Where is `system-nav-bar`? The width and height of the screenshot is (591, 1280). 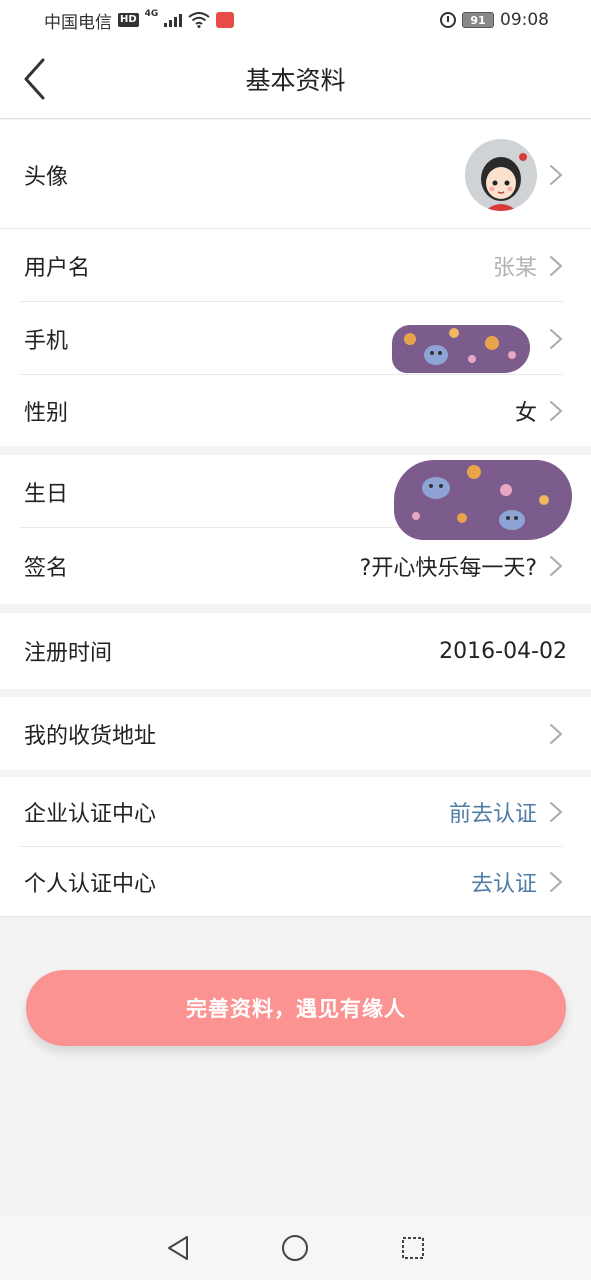 system-nav-bar is located at coordinates (295, 1248).